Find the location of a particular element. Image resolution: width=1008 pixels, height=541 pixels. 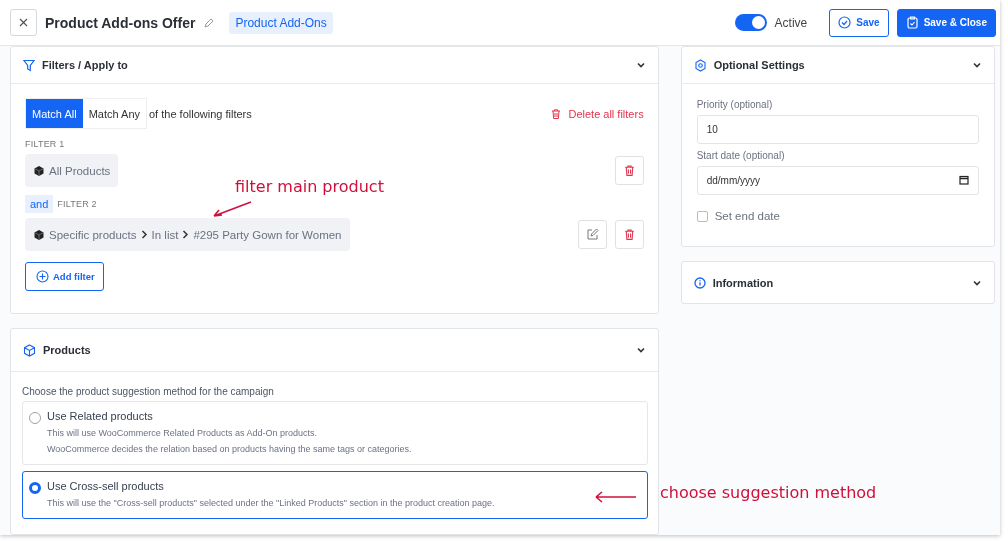

filter-chip-text: All Products is located at coordinates (80, 170).